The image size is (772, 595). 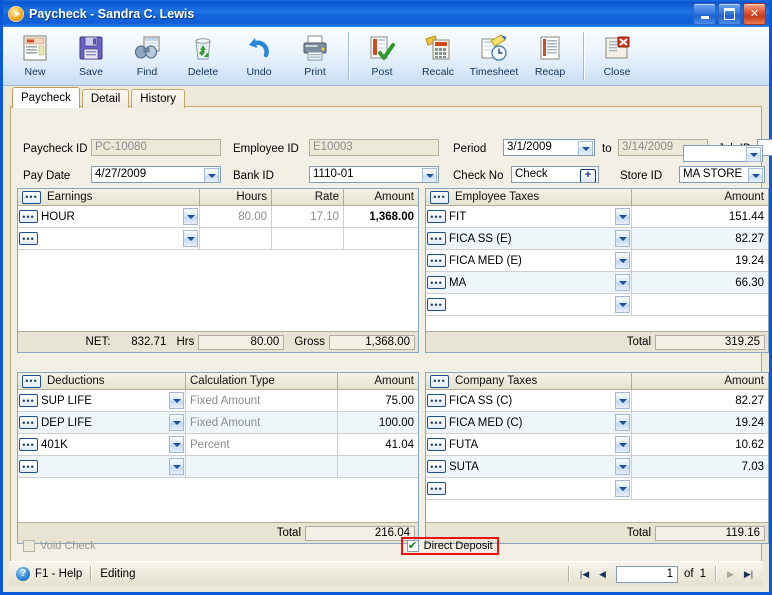 What do you see at coordinates (529, 488) in the screenshot?
I see `company-tax-cell-name: •••` at bounding box center [529, 488].